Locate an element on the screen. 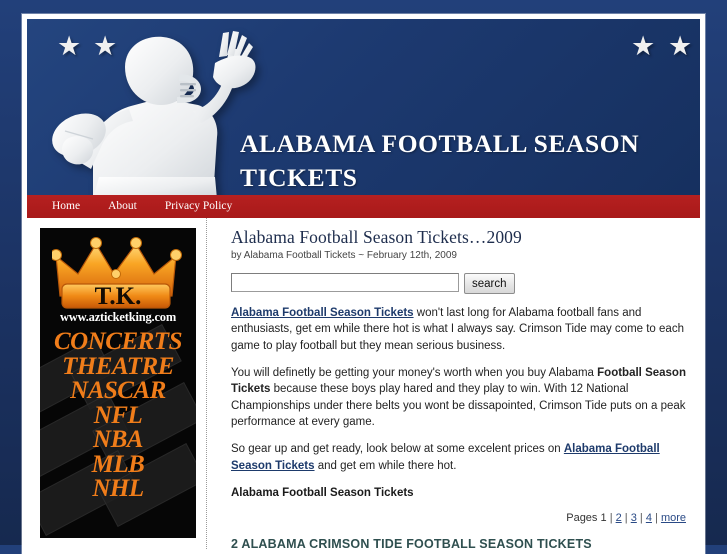 This screenshot has height=554, width=727. site-title: Alabama Football Season Tickets is located at coordinates (460, 160).